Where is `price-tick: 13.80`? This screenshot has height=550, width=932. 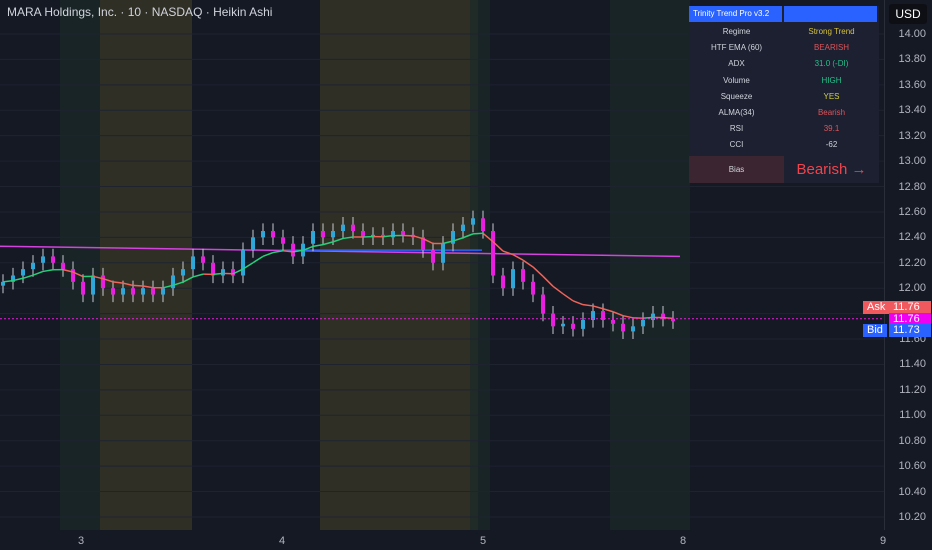 price-tick: 13.80 is located at coordinates (912, 59).